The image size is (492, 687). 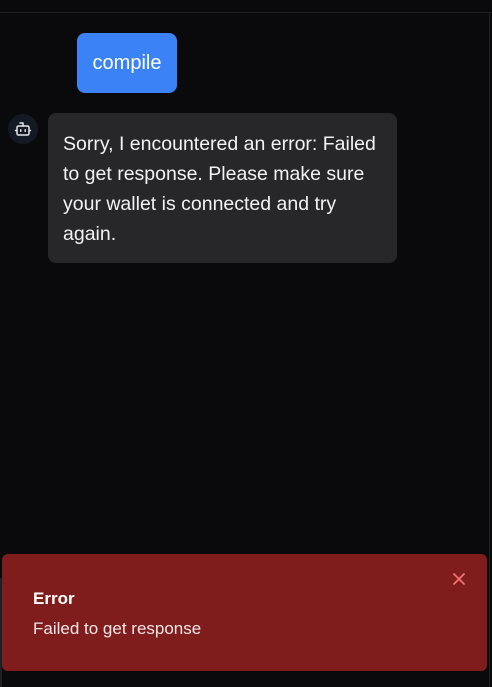 What do you see at coordinates (117, 628) in the screenshot?
I see `toast-message: Failed to get response` at bounding box center [117, 628].